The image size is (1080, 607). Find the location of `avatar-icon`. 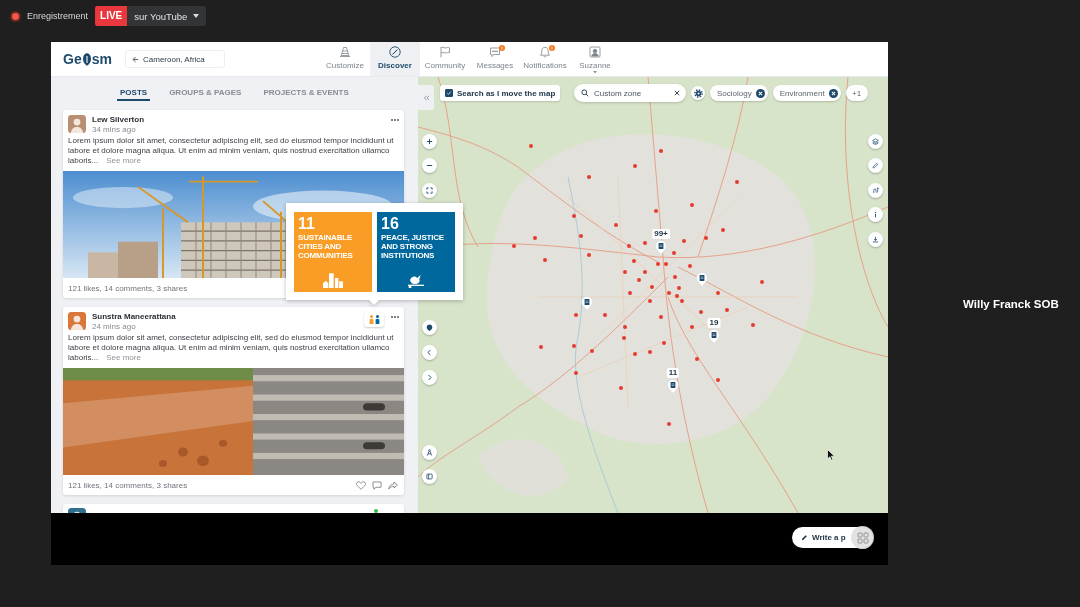

avatar-icon is located at coordinates (77, 321).